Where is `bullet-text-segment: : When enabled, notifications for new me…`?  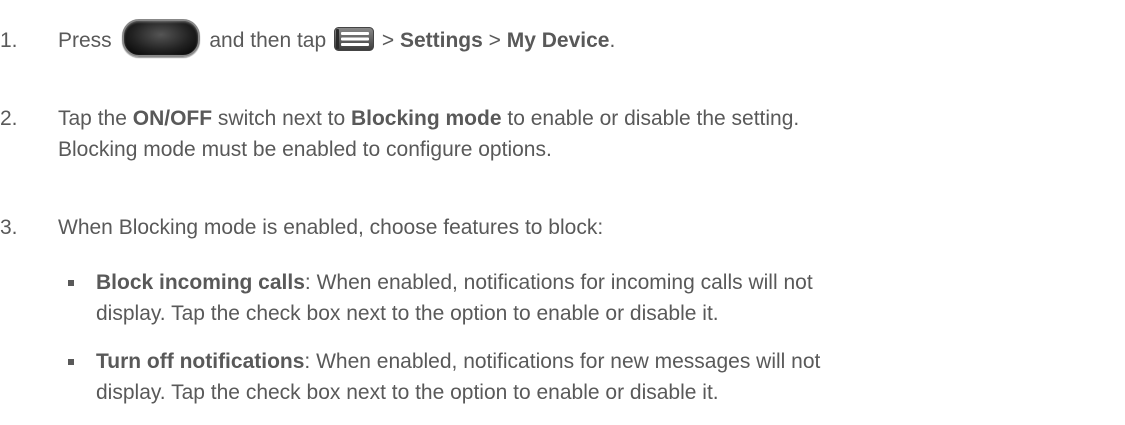
bullet-text-segment: : When enabled, notifications for new me… is located at coordinates (562, 361).